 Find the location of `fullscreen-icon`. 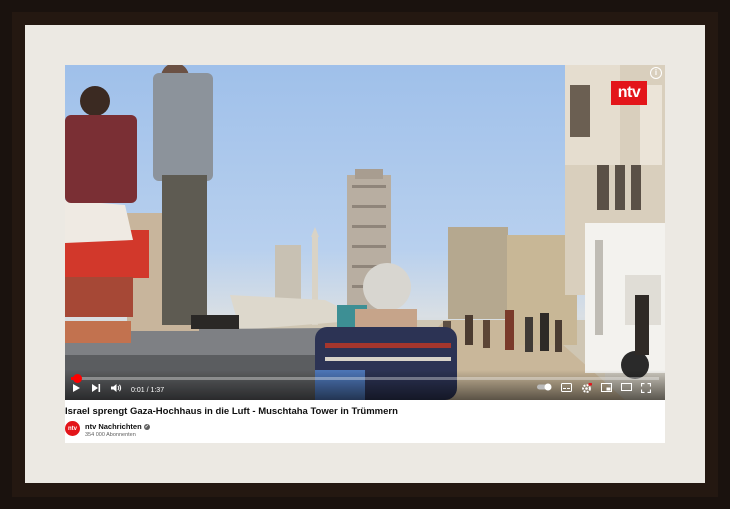

fullscreen-icon is located at coordinates (646, 388).